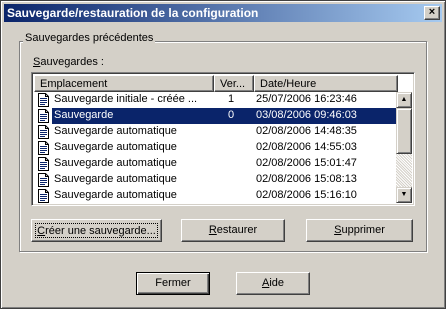 This screenshot has width=446, height=309. Describe the element at coordinates (231, 99) in the screenshot. I see `cell-version: 1` at that location.